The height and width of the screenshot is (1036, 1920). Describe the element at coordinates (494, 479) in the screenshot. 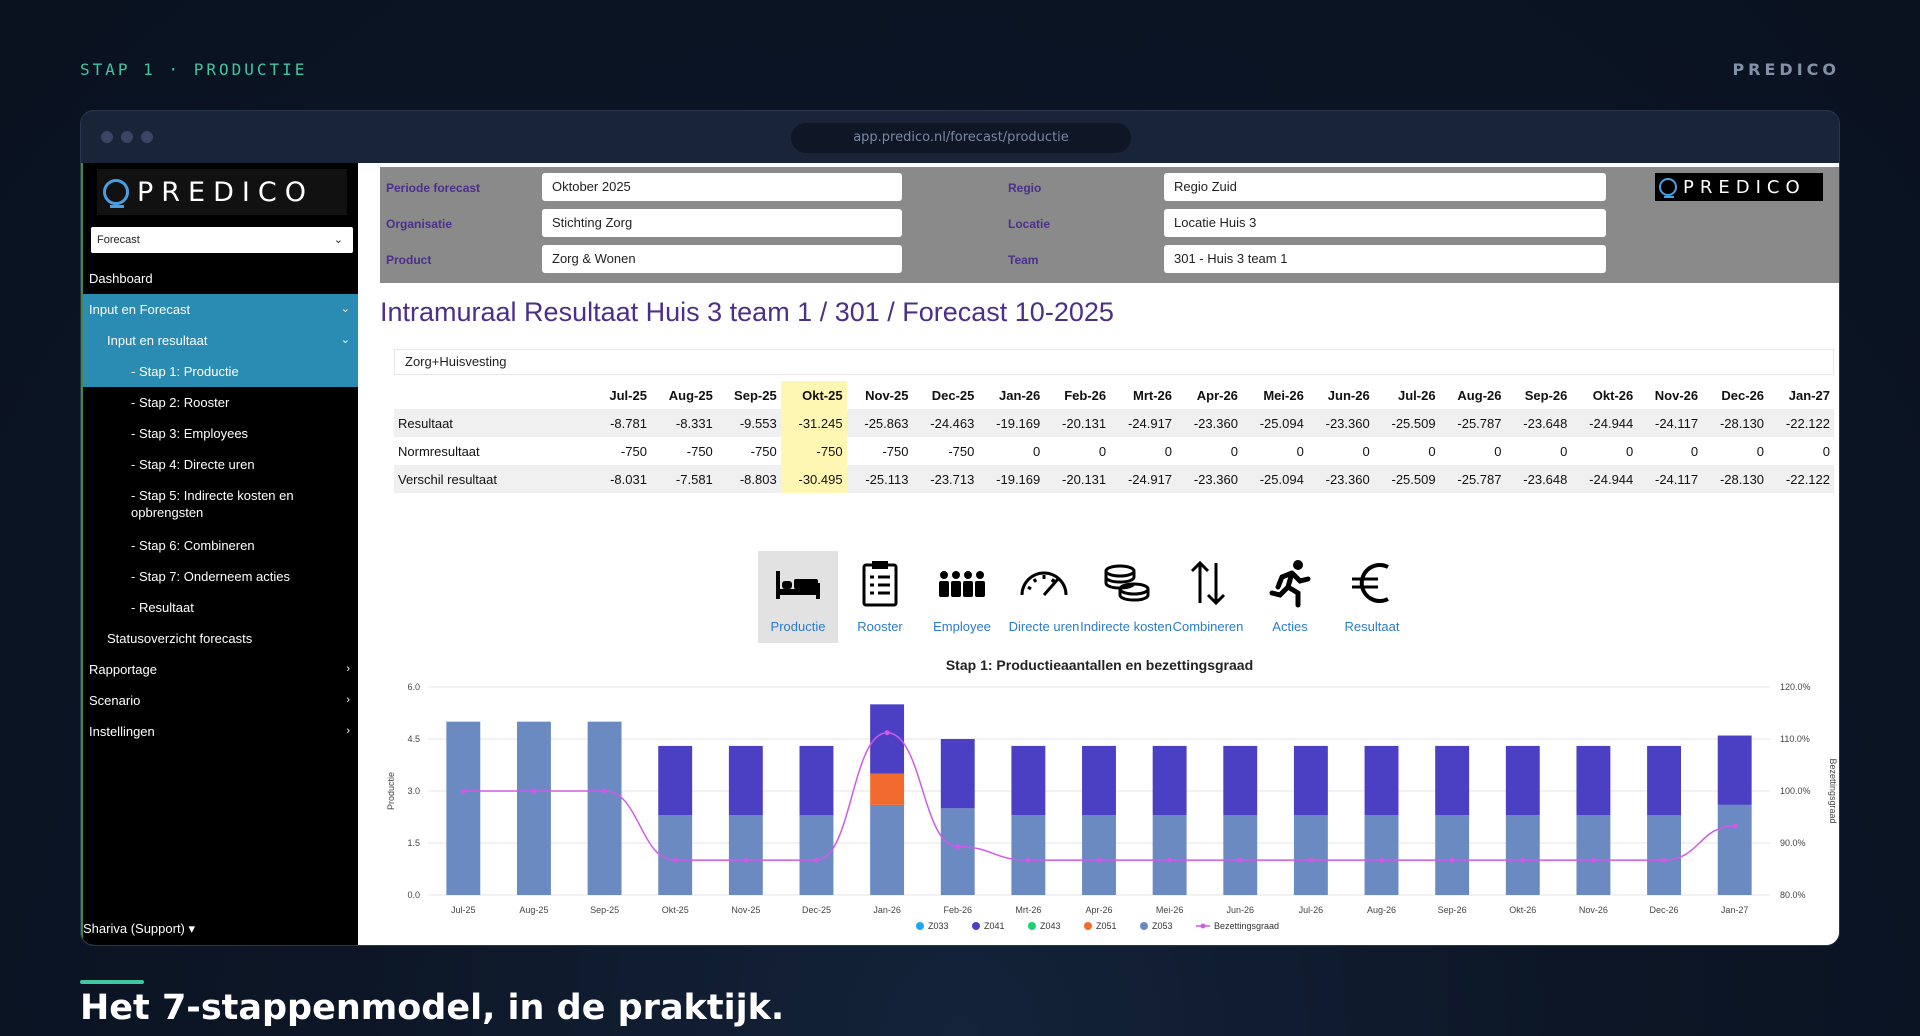

I see `row-label: Verschil resultaat` at that location.